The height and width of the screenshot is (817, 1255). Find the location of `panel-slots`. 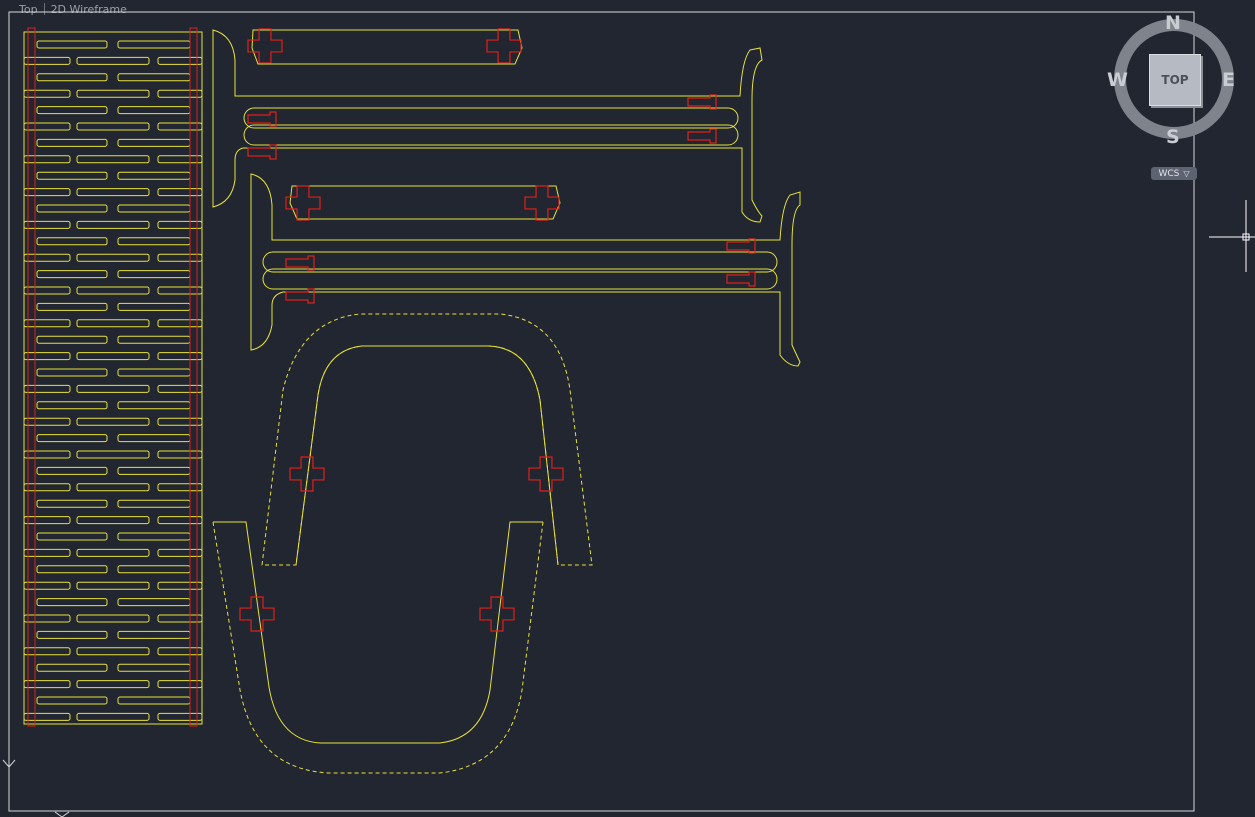

panel-slots is located at coordinates (113, 380).